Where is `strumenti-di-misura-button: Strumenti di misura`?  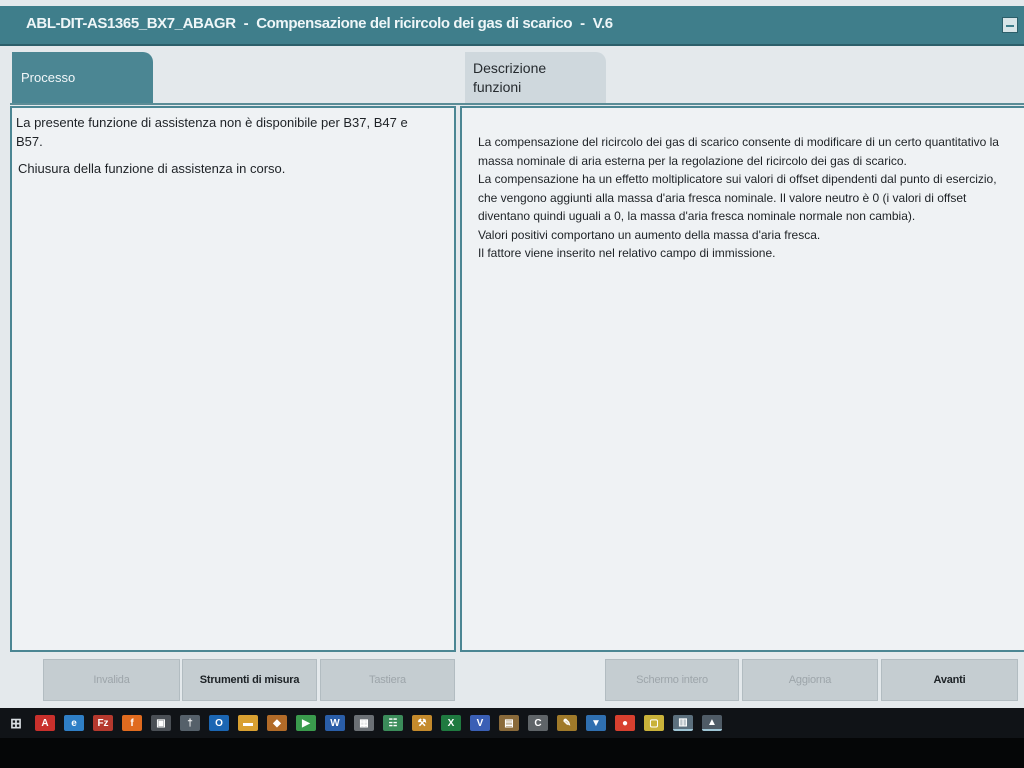
strumenti-di-misura-button: Strumenti di misura is located at coordinates (249, 680).